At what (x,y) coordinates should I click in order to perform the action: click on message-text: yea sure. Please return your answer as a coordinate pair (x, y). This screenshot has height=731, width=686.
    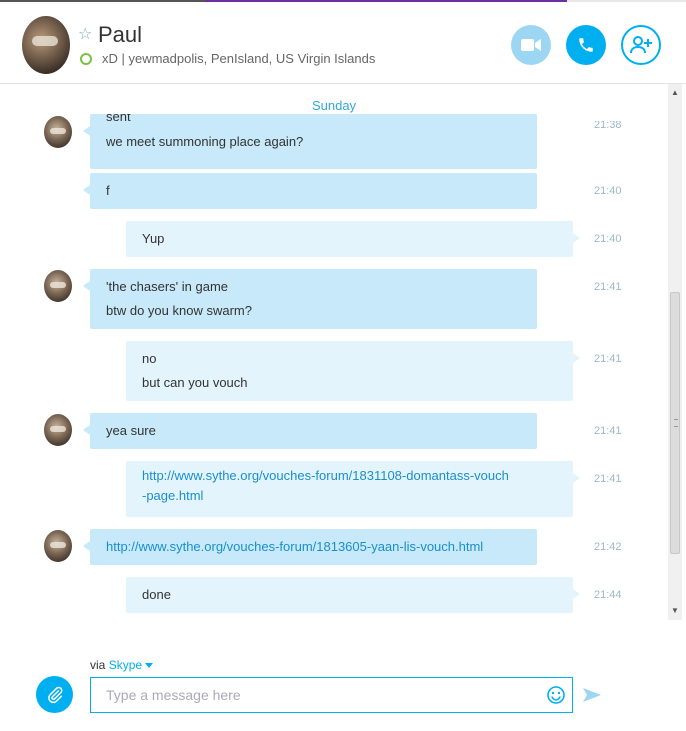
    Looking at the image, I should click on (131, 430).